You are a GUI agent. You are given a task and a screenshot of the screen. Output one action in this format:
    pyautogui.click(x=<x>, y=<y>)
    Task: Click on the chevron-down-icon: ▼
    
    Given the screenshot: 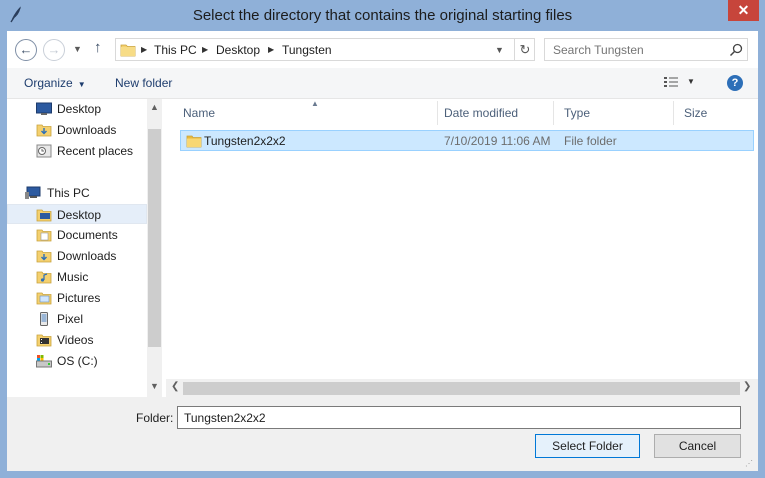 What is the action you would take?
    pyautogui.click(x=81, y=84)
    